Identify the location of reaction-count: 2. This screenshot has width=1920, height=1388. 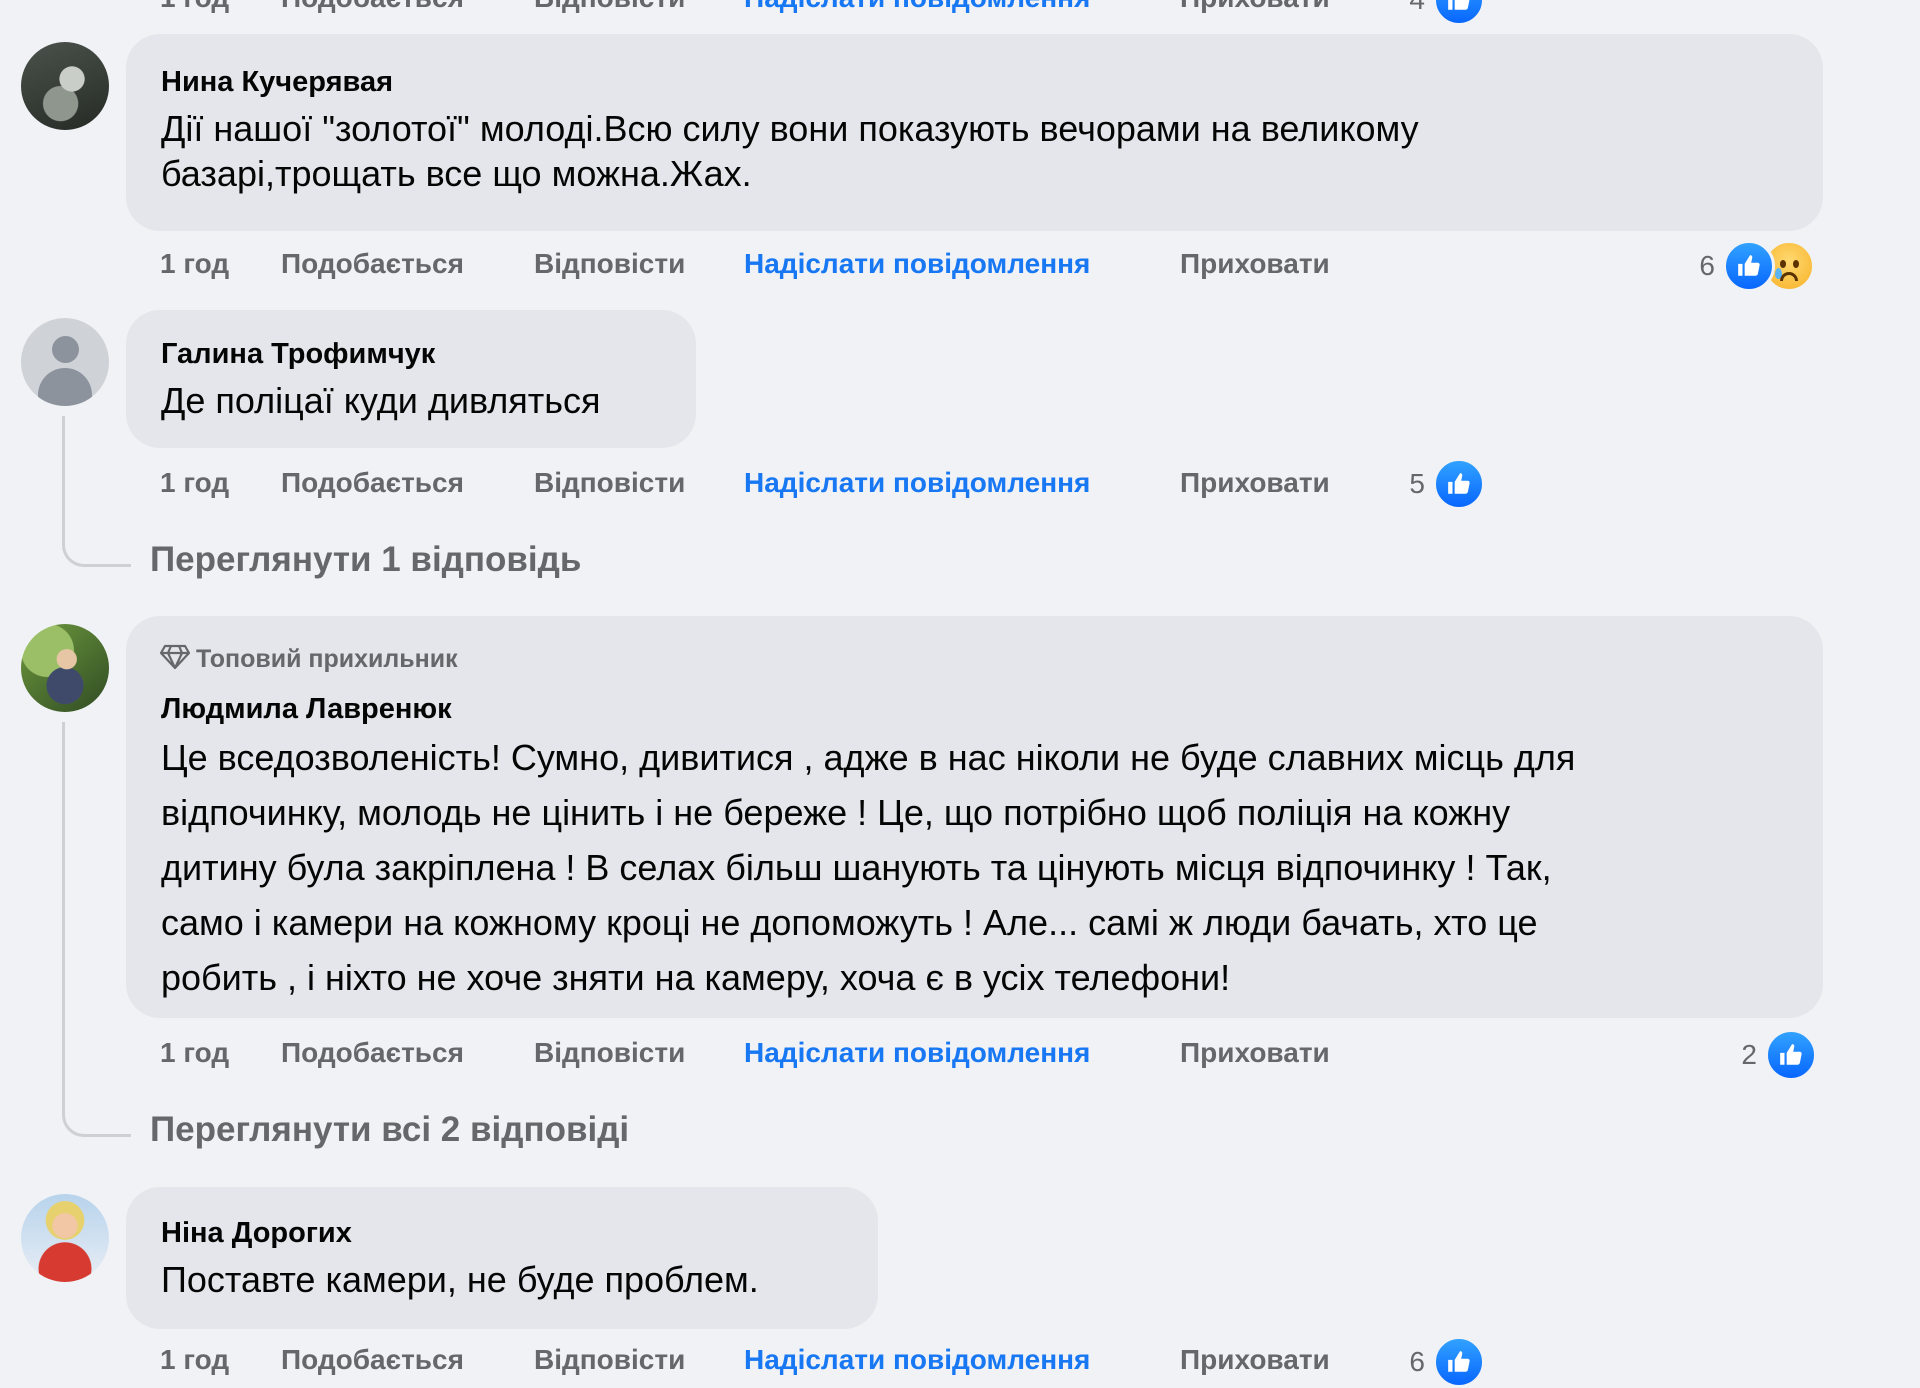
(1749, 1054).